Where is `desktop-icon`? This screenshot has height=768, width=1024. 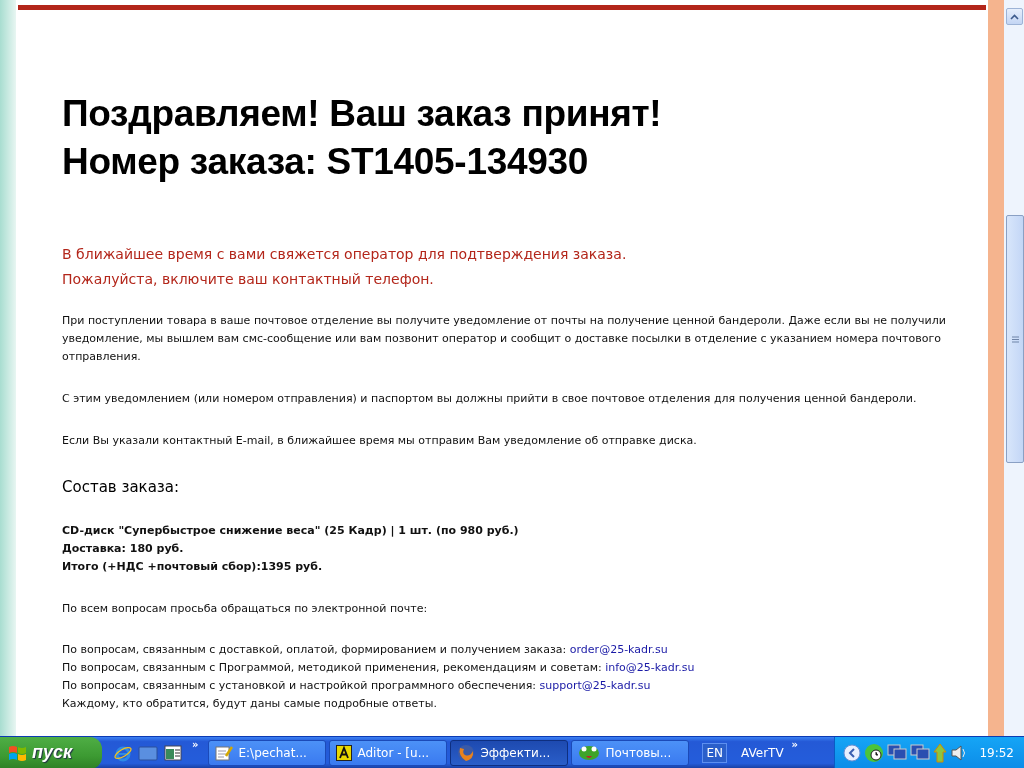
desktop-icon is located at coordinates (148, 752).